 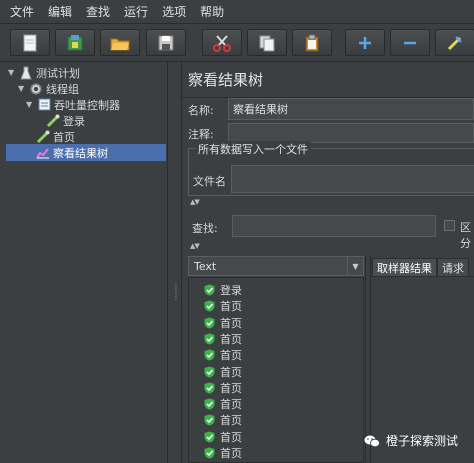 What do you see at coordinates (351, 133) in the screenshot?
I see `comment-field` at bounding box center [351, 133].